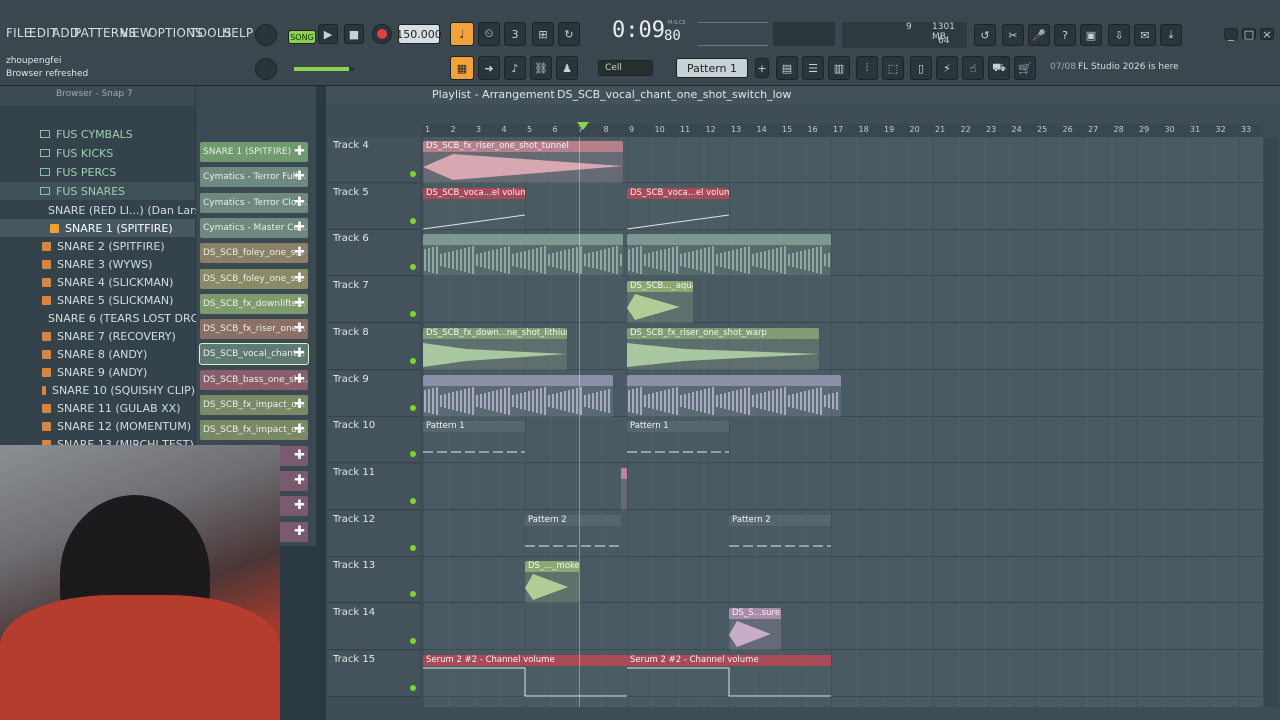  I want to click on plug-icon: ⚡, so click(947, 68).